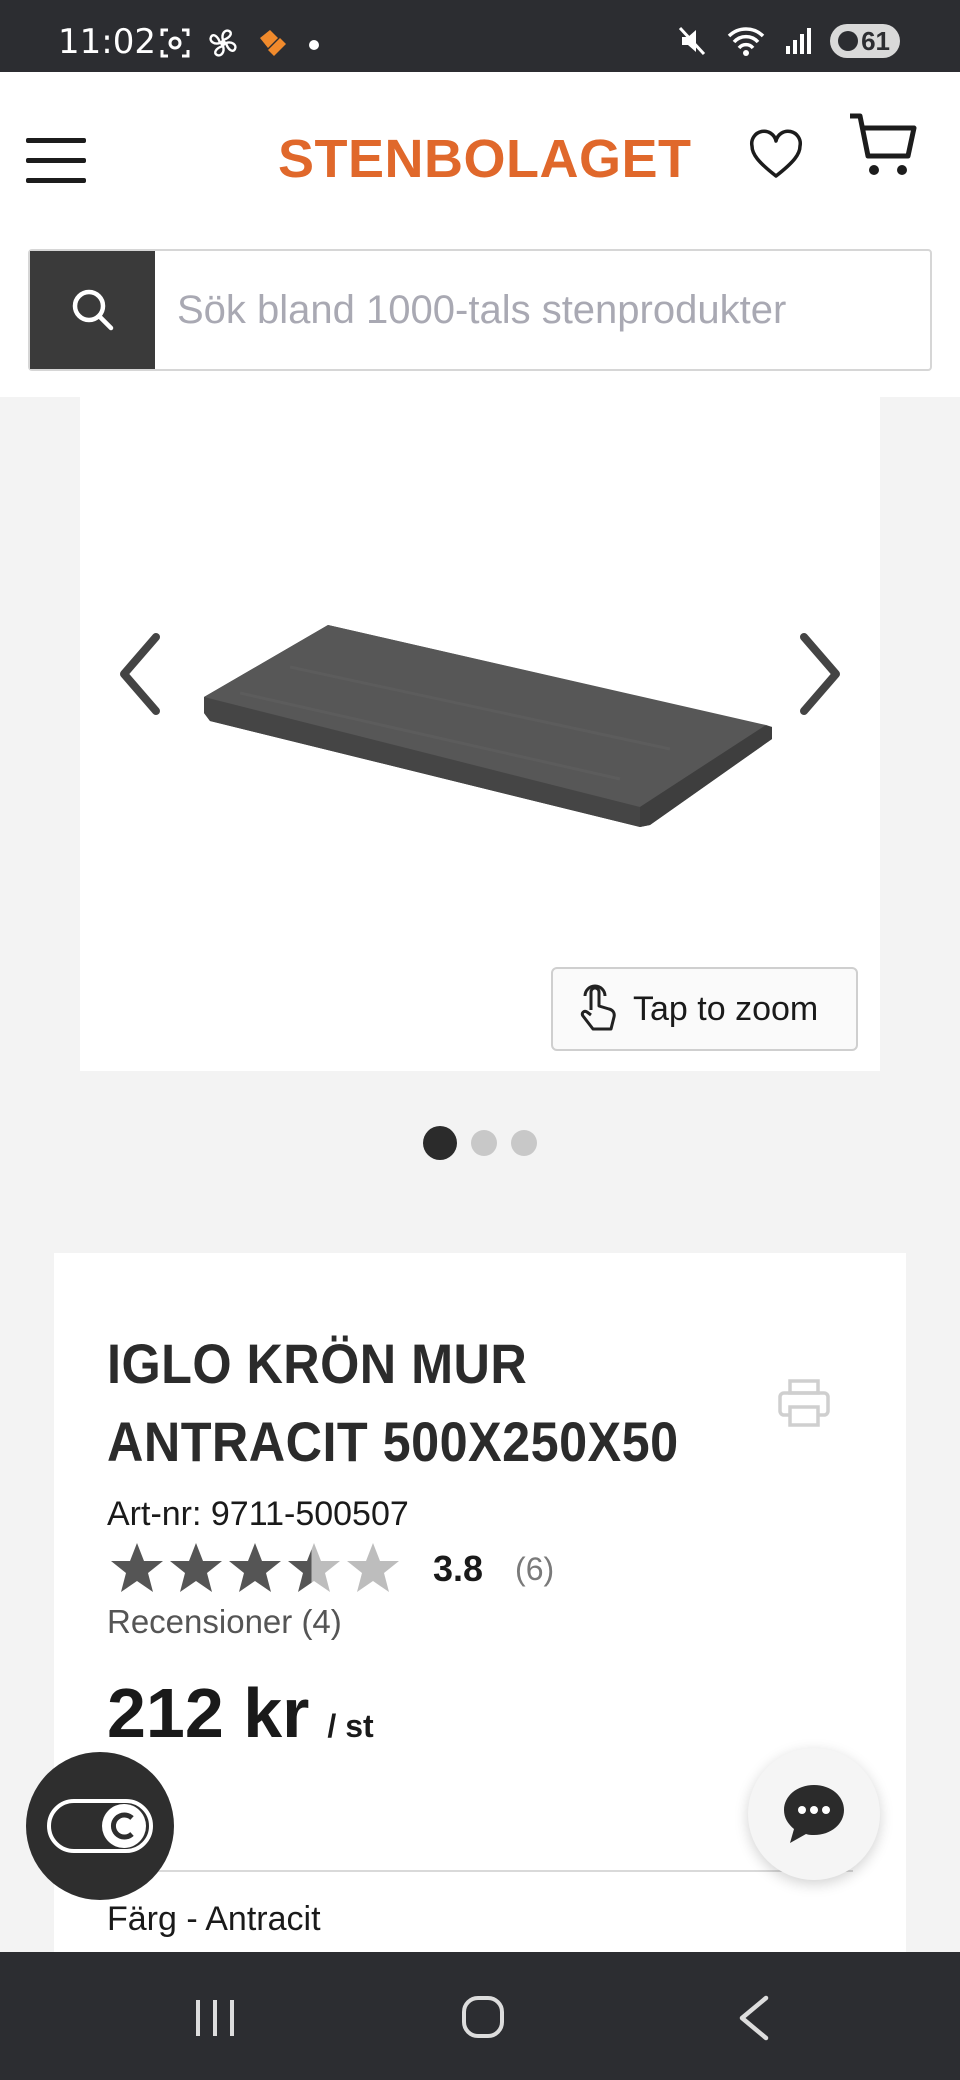  I want to click on recents-icon, so click(215, 2018).